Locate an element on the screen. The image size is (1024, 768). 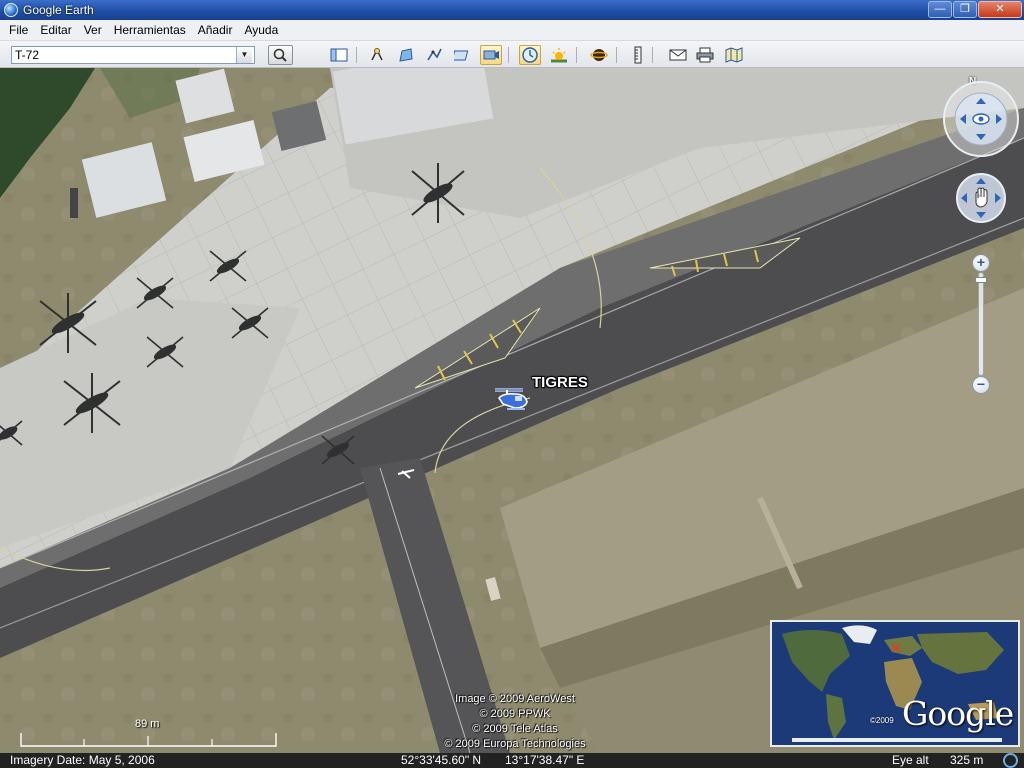
menu-tools: Herramientas is located at coordinates (150, 30).